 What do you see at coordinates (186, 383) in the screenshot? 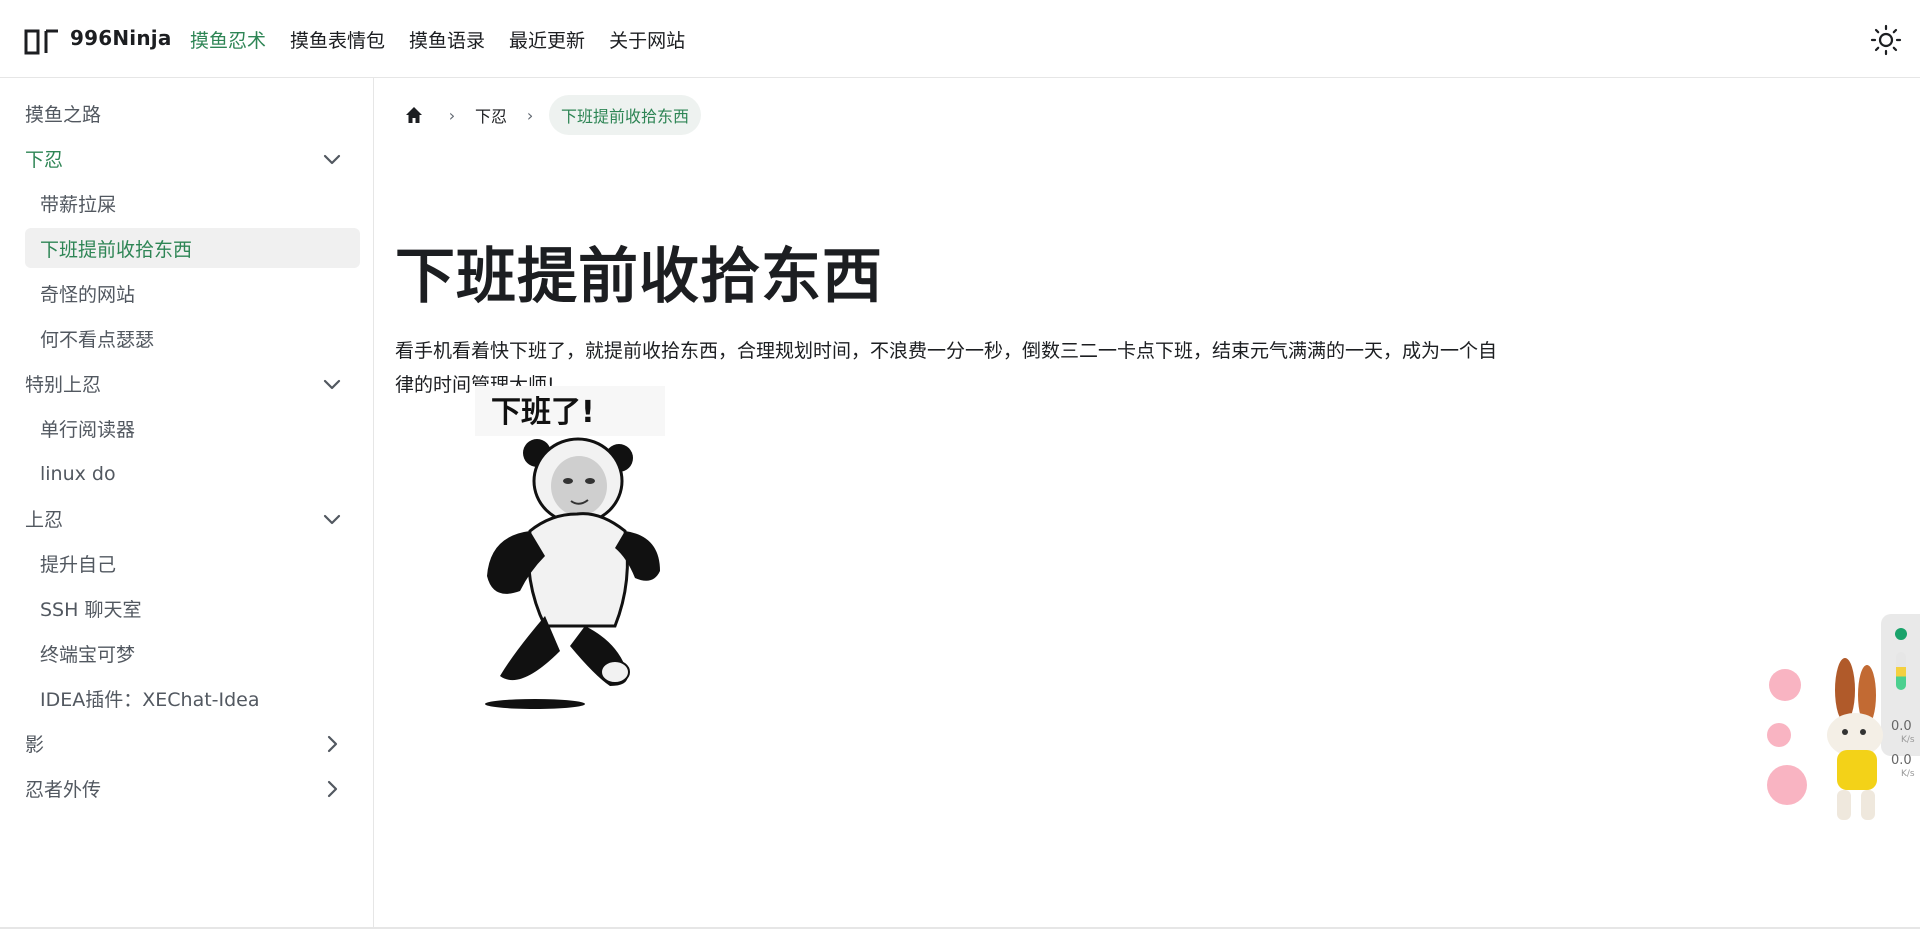
I see `sidebar-category-tebie-shangren: 特别上忍` at bounding box center [186, 383].